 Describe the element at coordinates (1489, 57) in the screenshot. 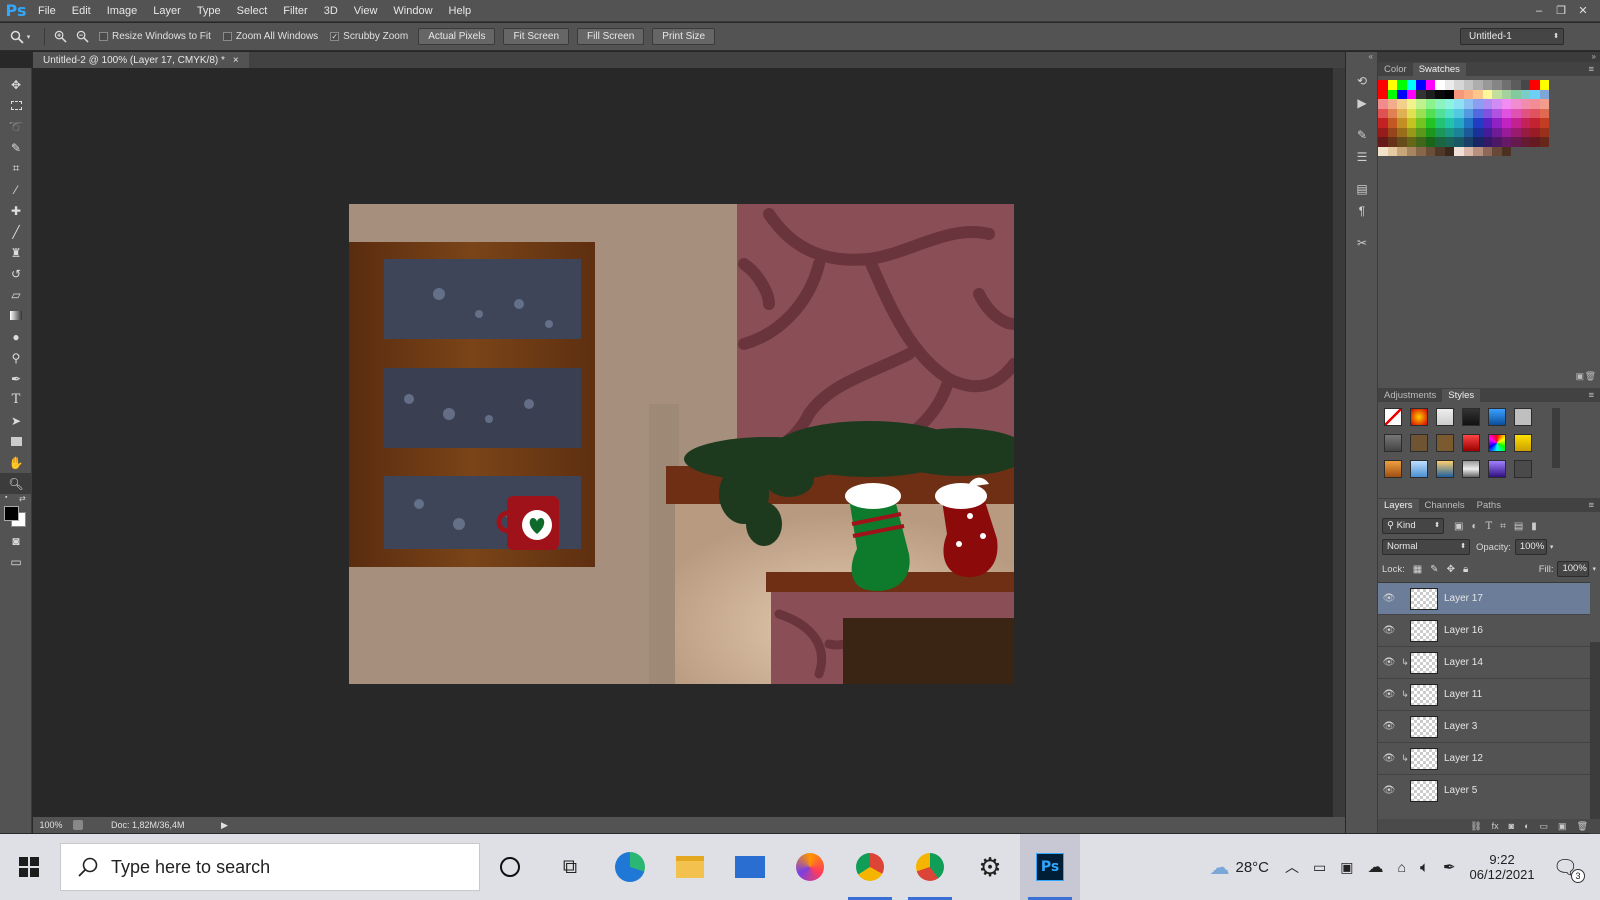

I see `collapse-panels-icon: »` at that location.